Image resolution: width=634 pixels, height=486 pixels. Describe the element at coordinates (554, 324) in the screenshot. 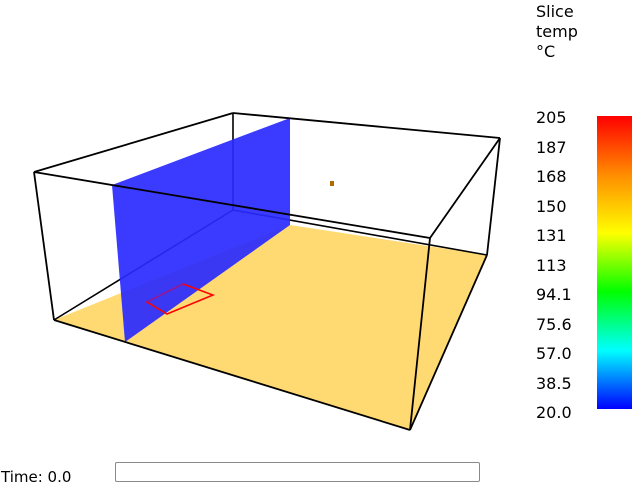

I see `colorbar-tick-label: 75.6` at that location.